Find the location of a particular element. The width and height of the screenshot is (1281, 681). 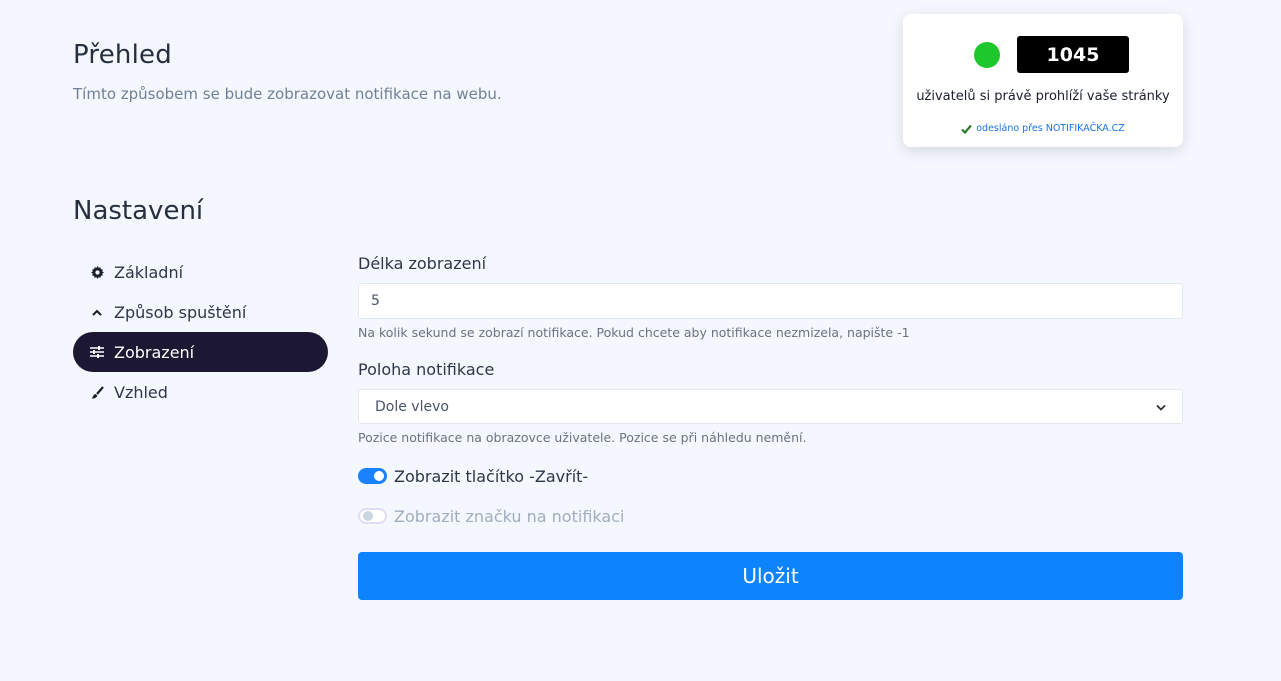

sidebar-item-zpusob-spusteni: Způsob spuštění is located at coordinates (200, 312).